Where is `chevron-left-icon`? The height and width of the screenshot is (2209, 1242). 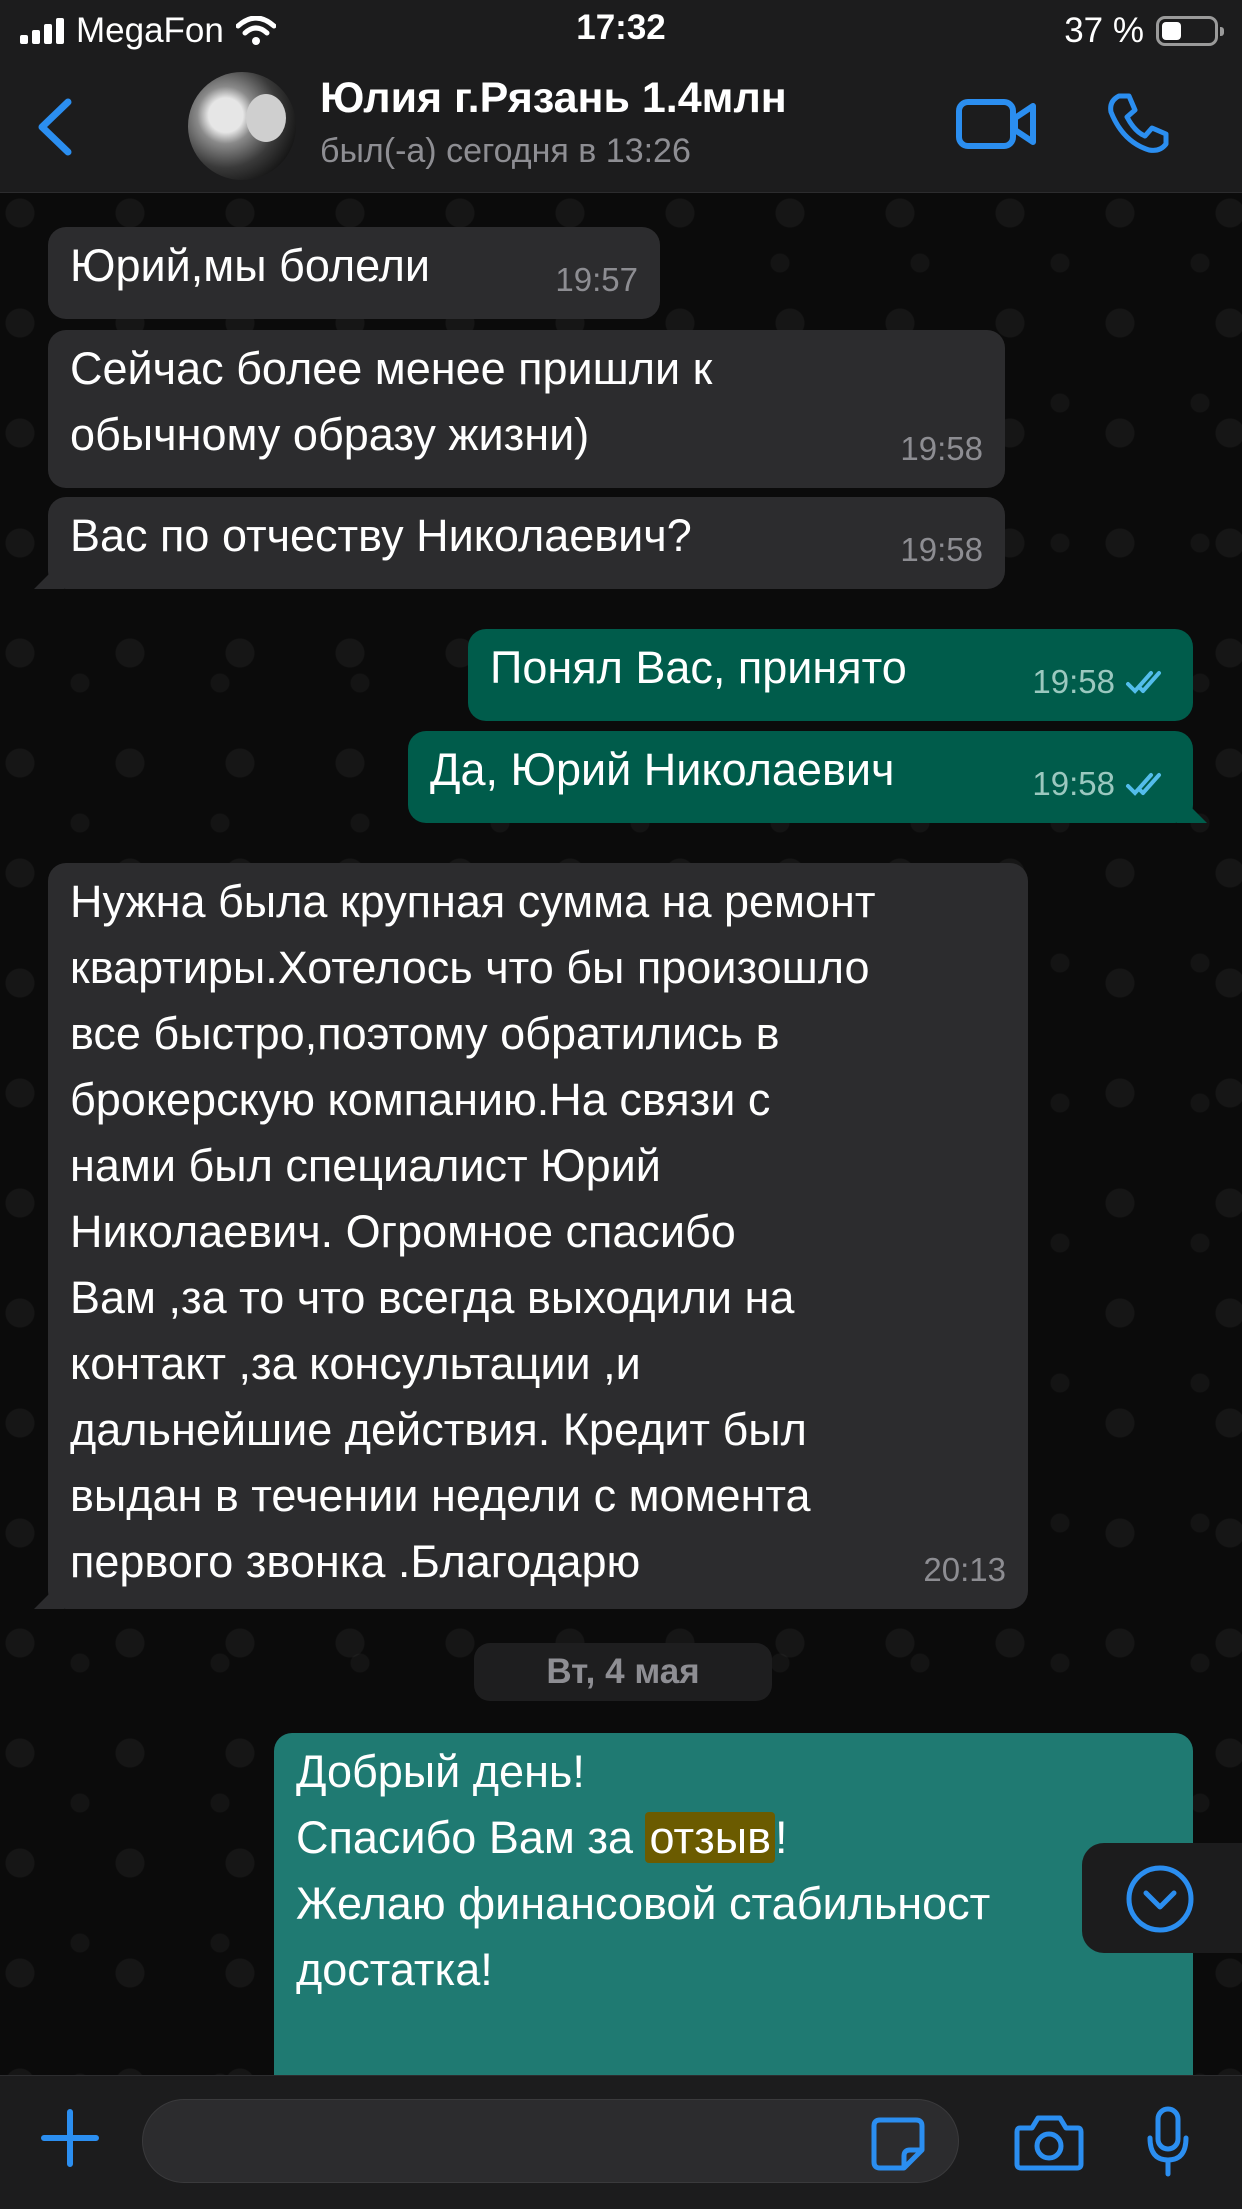 chevron-left-icon is located at coordinates (55, 127).